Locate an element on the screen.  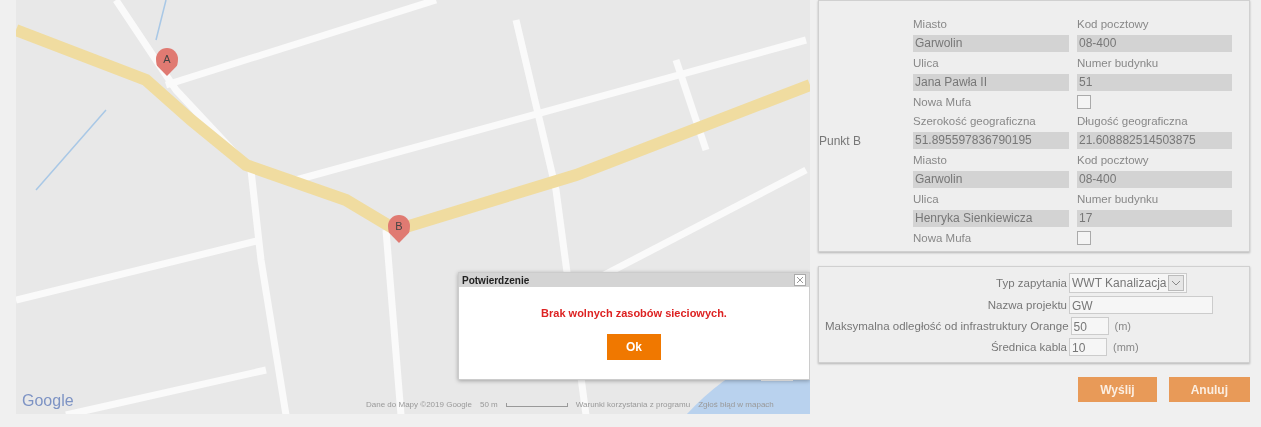
unit-label: (mm) is located at coordinates (1126, 347).